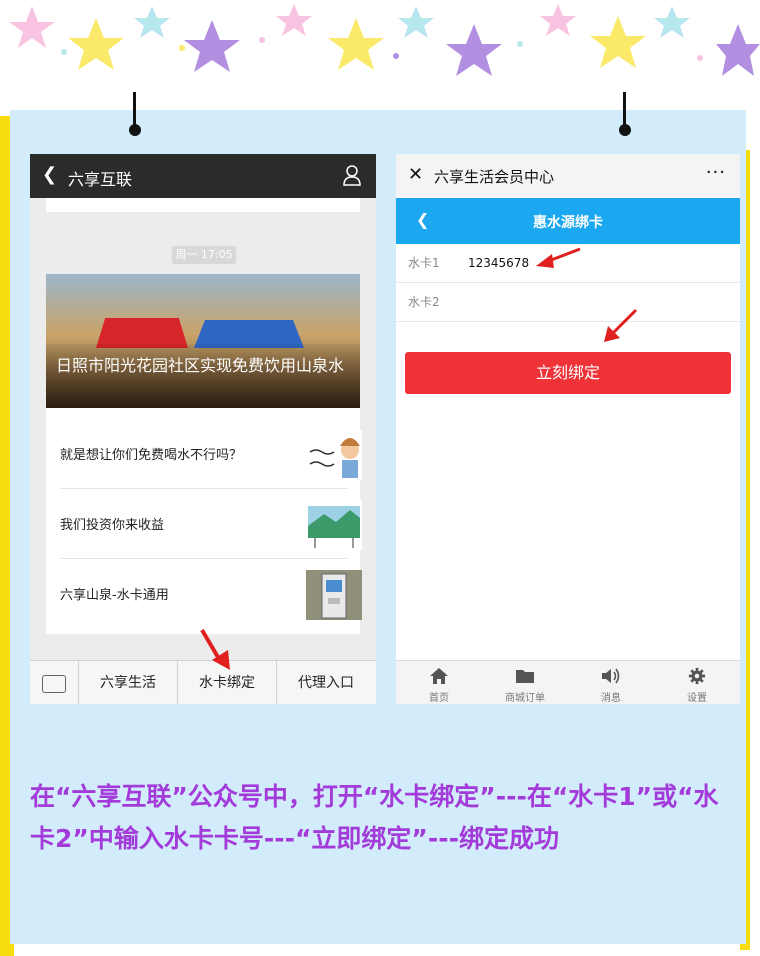 This screenshot has width=760, height=956. Describe the element at coordinates (114, 595) in the screenshot. I see `news-item-title: 六享山泉-水卡通用` at that location.